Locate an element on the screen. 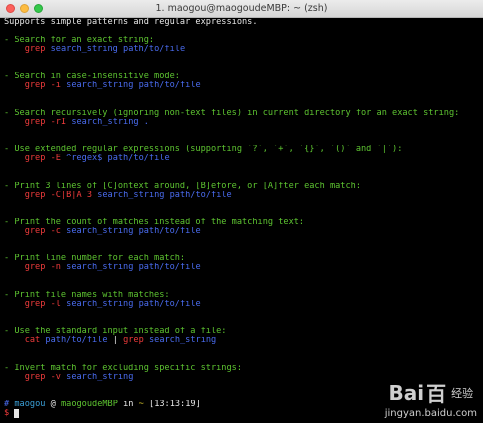  title-bar: 1. maogou@maogoudeMBP: ~ (zsh) is located at coordinates (241, 9).